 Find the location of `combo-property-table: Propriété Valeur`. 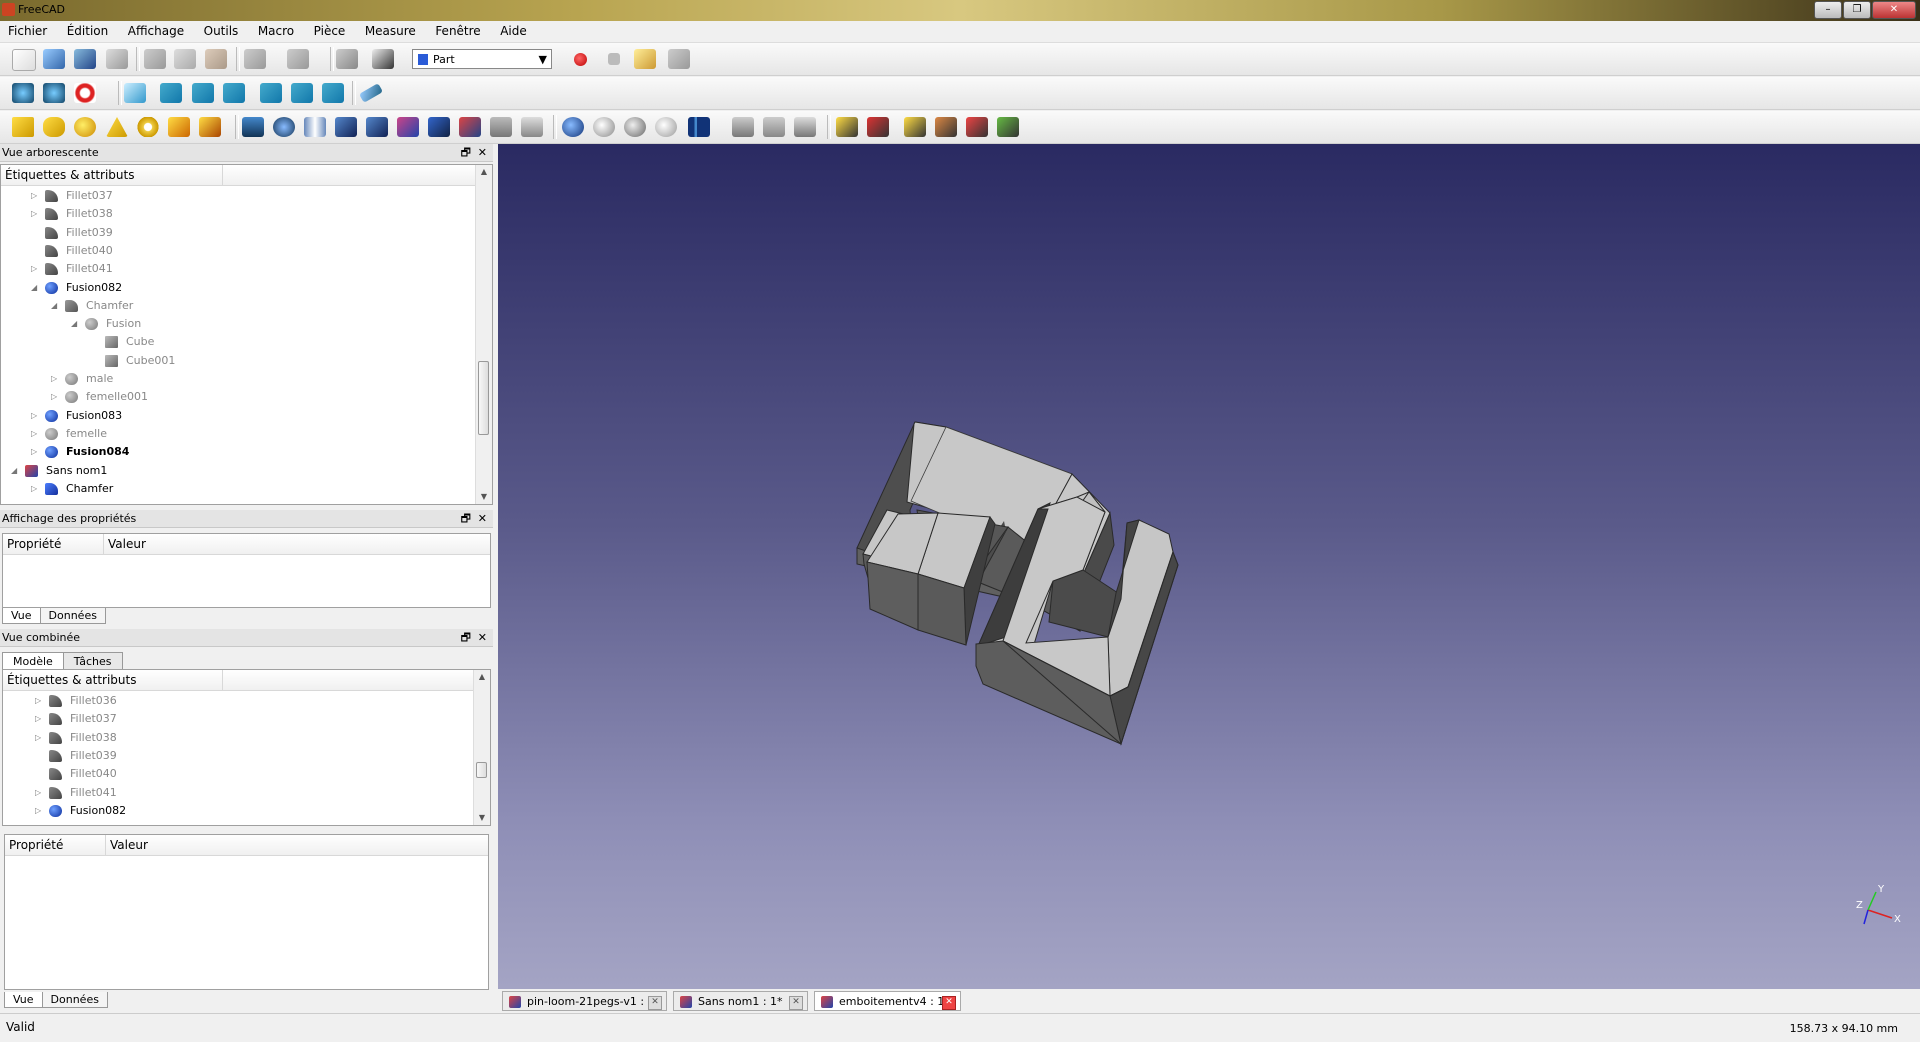

combo-property-table: Propriété Valeur is located at coordinates (246, 912).